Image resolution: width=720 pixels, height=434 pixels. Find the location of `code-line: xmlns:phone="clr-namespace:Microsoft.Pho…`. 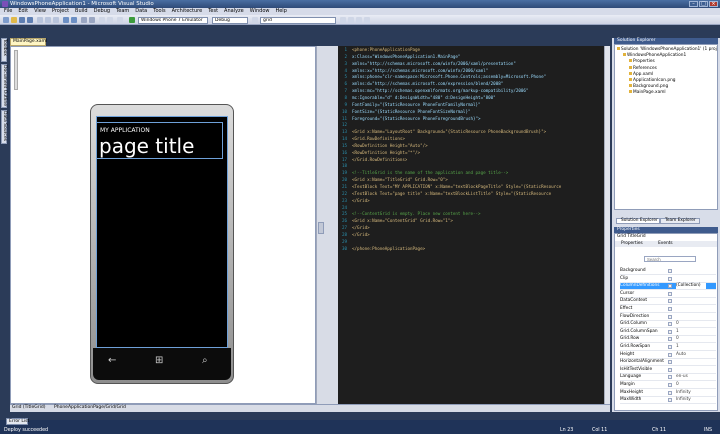

code-line: xmlns:phone="clr-namespace:Microsoft.Pho… is located at coordinates (449, 76).